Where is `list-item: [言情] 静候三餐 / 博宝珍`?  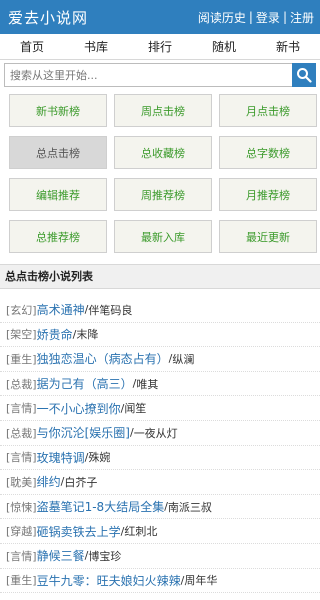
list-item: [言情] 静候三餐 / 博宝珍 is located at coordinates (160, 556).